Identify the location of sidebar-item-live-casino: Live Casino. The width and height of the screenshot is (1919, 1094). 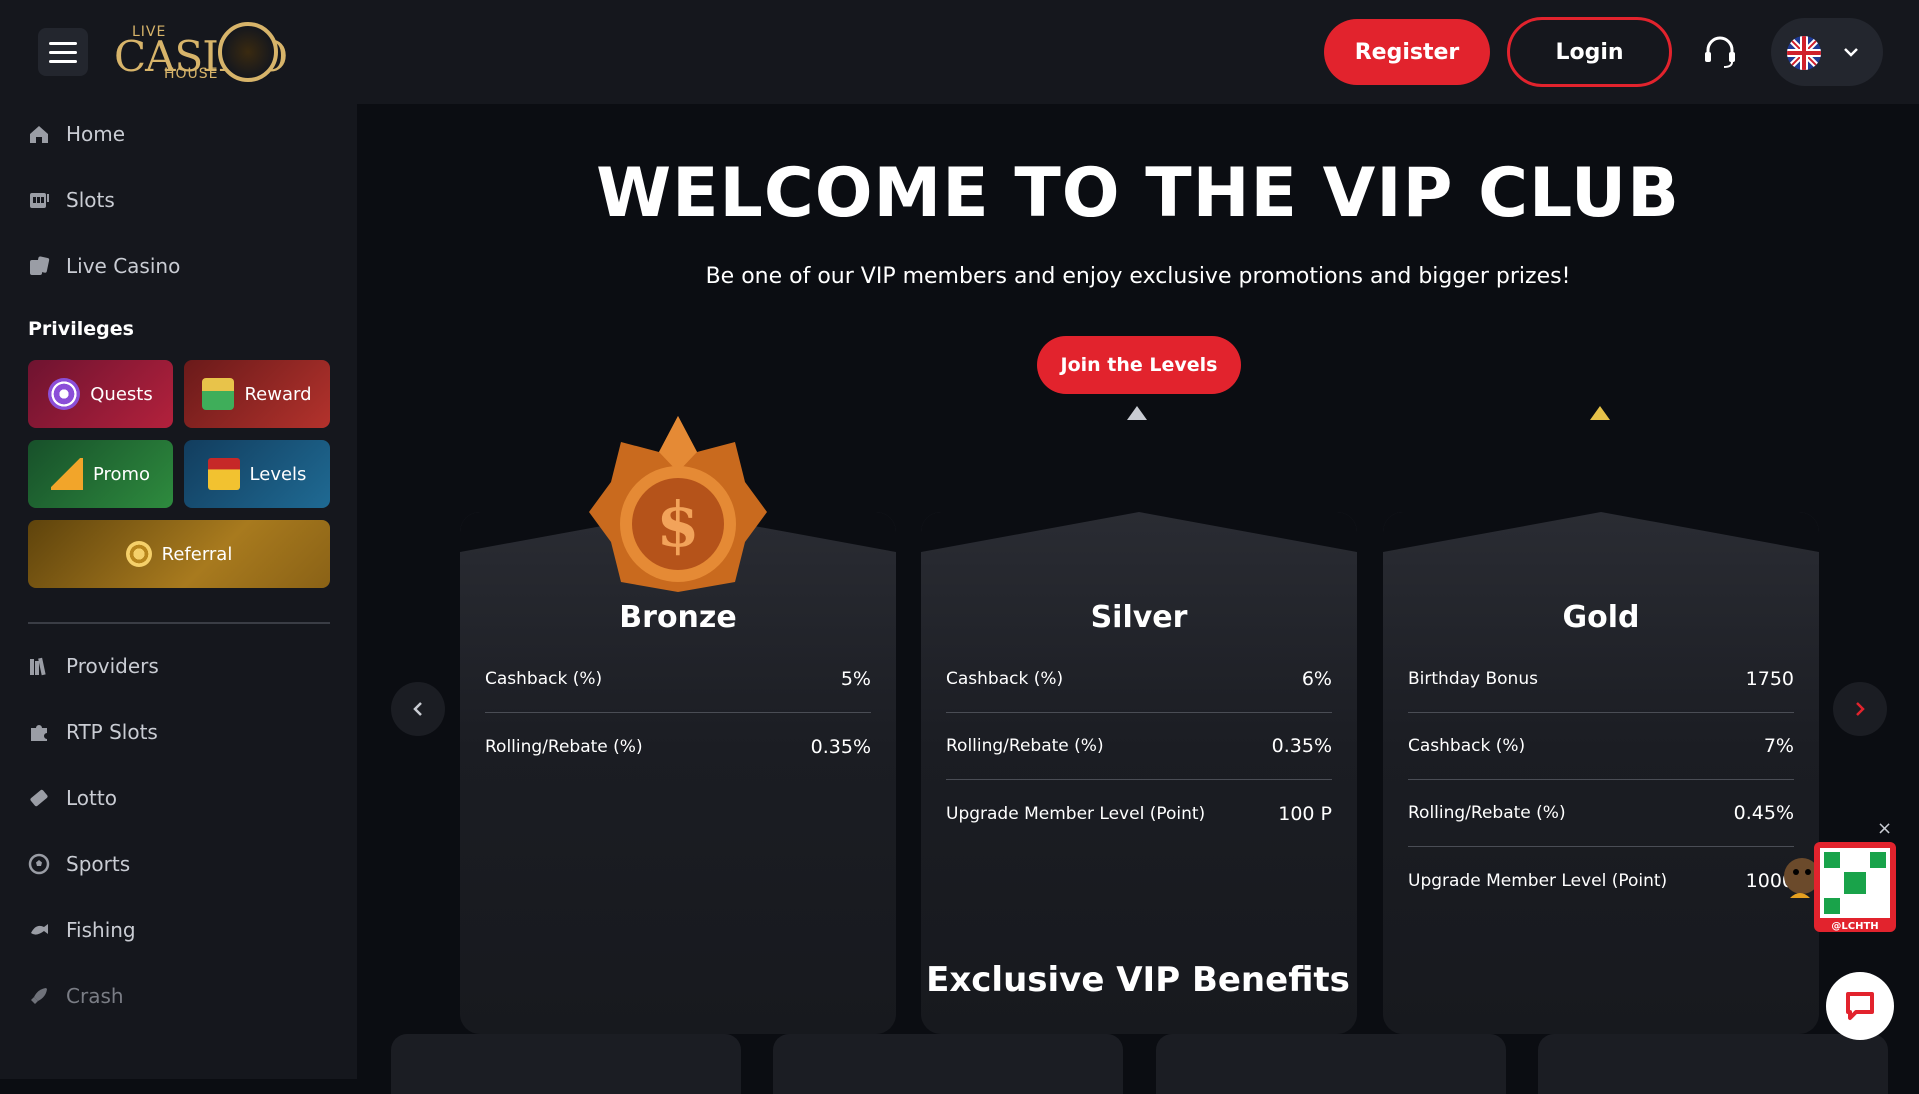
(104, 266).